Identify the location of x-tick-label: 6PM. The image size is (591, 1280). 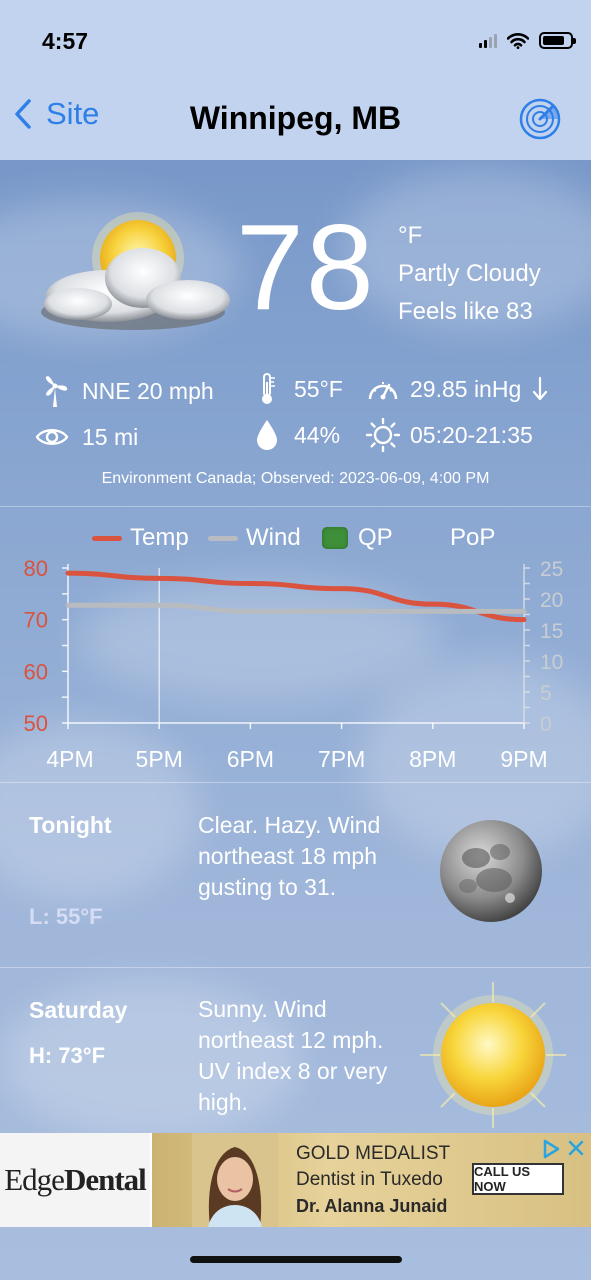
(250, 759).